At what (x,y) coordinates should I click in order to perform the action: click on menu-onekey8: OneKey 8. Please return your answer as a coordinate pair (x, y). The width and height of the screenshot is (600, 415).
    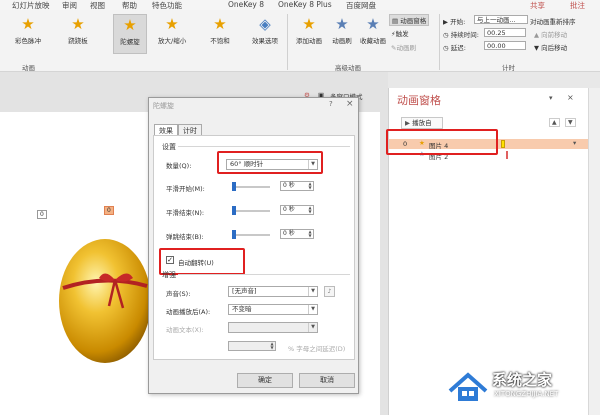
    Looking at the image, I should click on (246, 4).